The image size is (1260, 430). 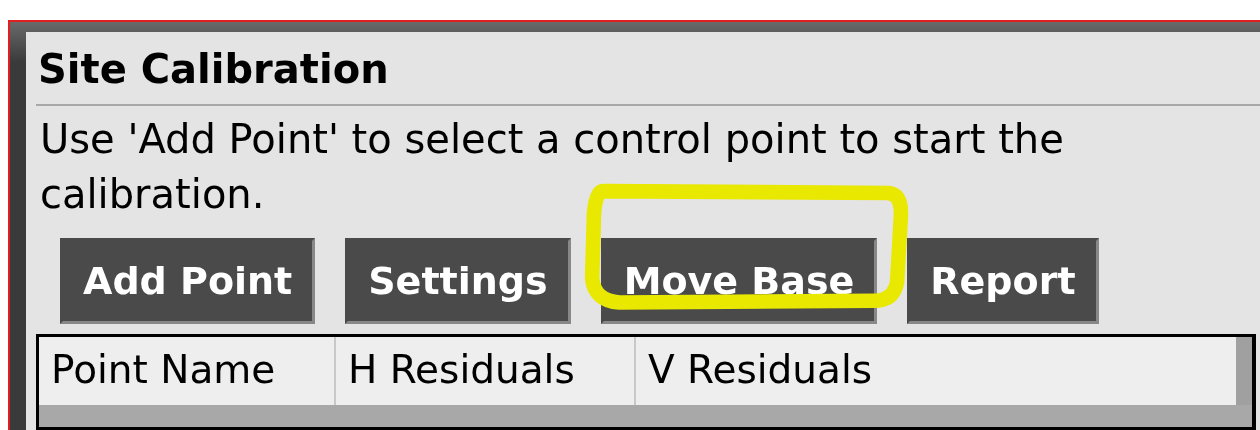 What do you see at coordinates (936, 371) in the screenshot?
I see `column-header: V Residuals` at bounding box center [936, 371].